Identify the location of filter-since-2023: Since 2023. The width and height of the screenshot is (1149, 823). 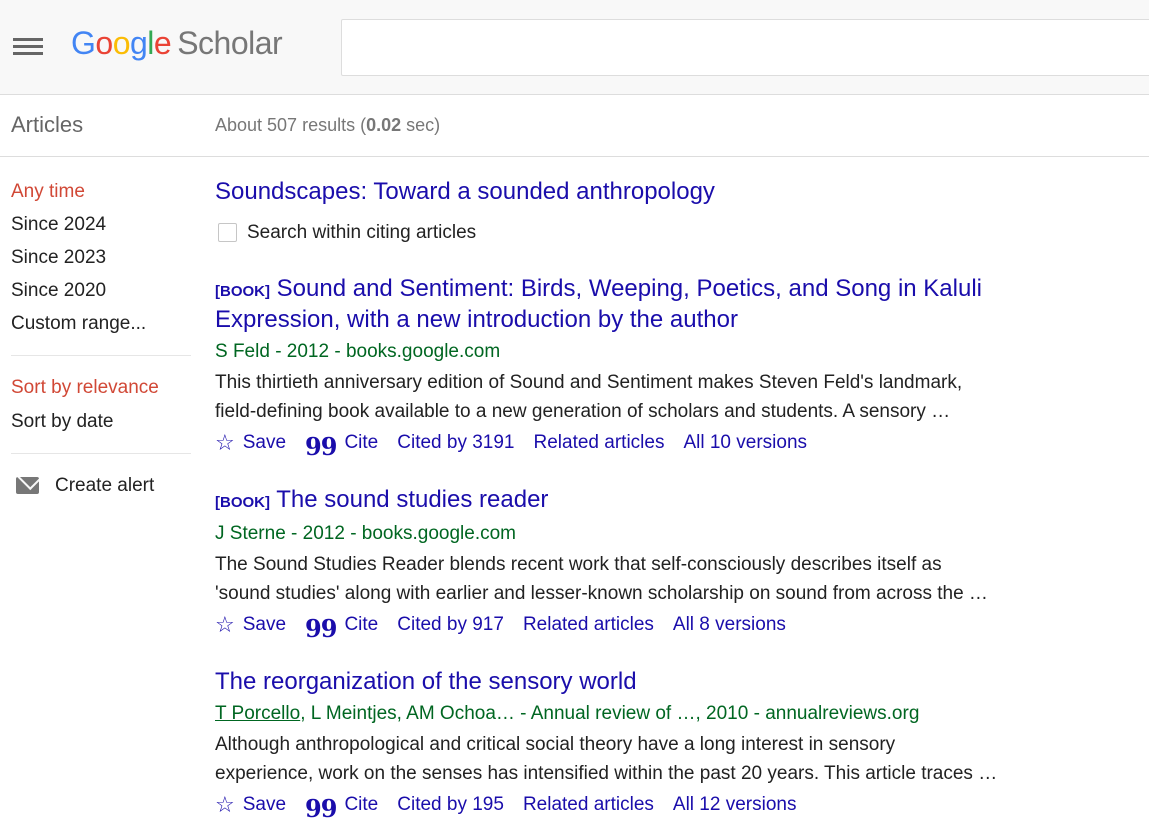
(58, 258).